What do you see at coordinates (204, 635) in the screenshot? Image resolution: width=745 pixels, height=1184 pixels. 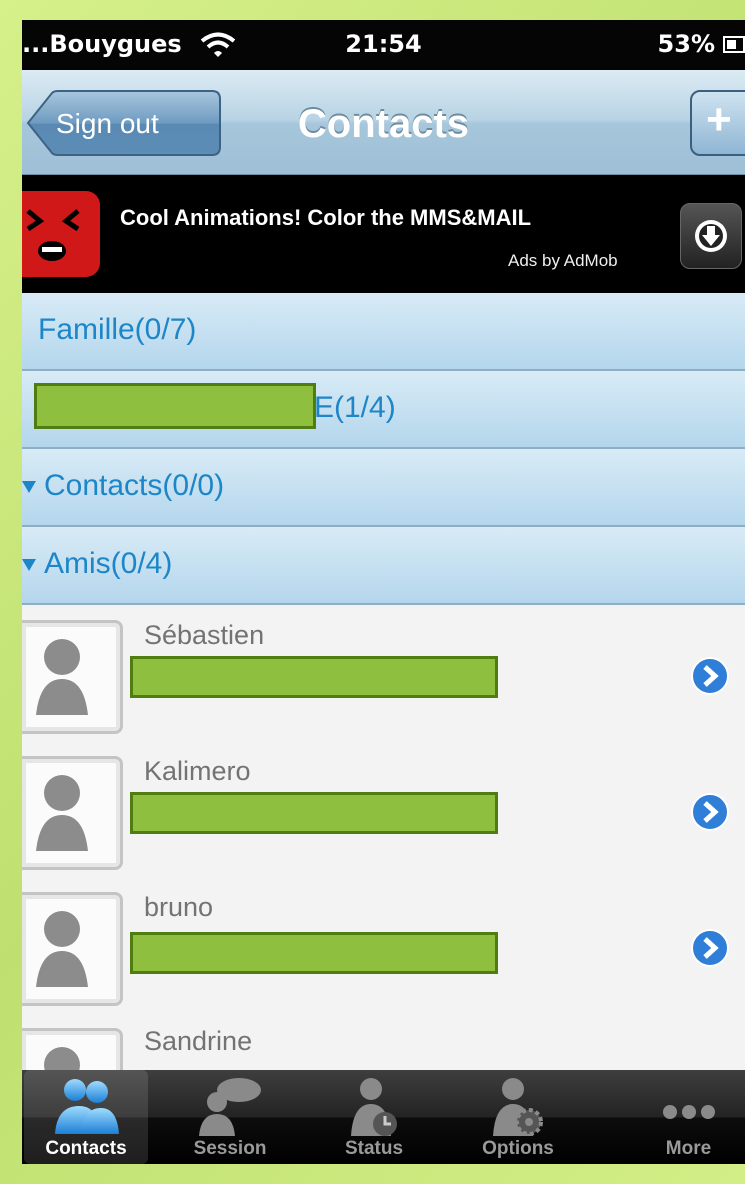 I see `contact-name: Sébastien` at bounding box center [204, 635].